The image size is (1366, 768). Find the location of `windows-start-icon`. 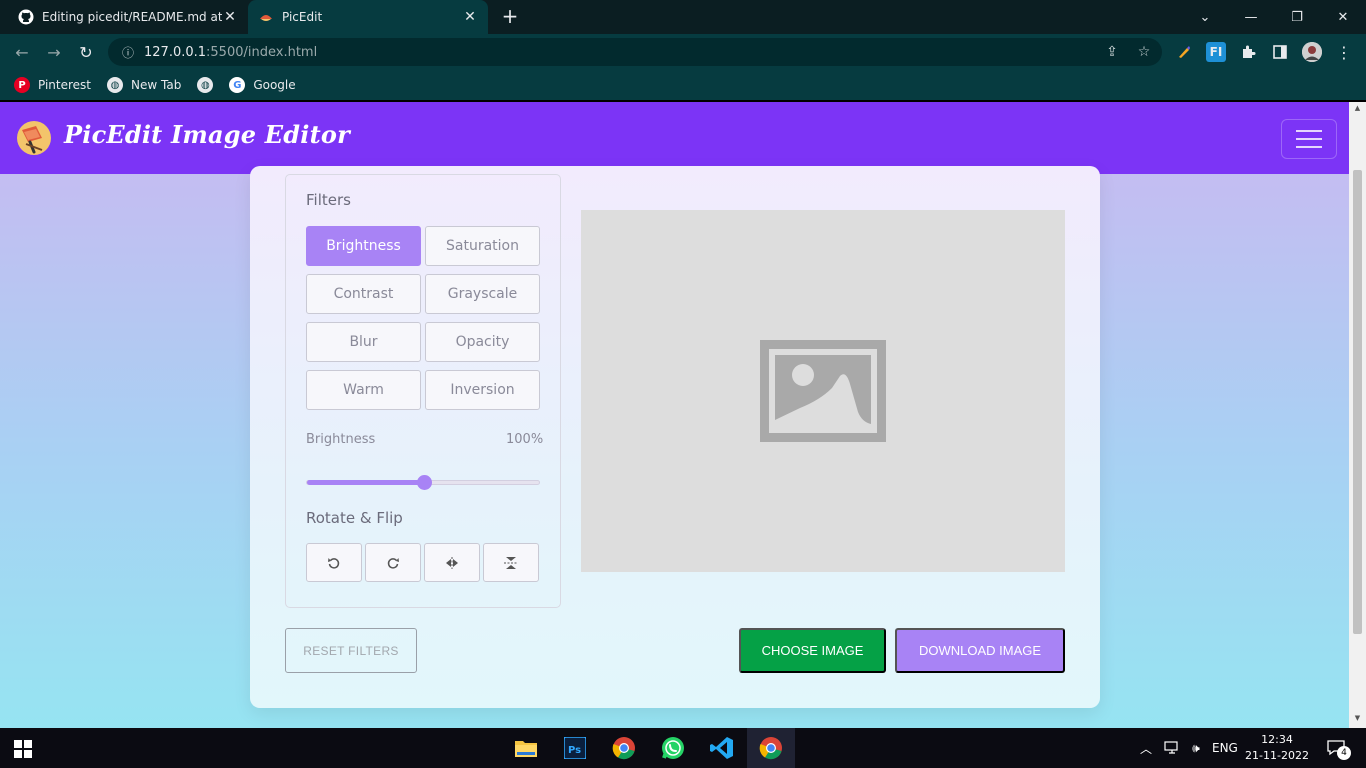

windows-start-icon is located at coordinates (23, 749).